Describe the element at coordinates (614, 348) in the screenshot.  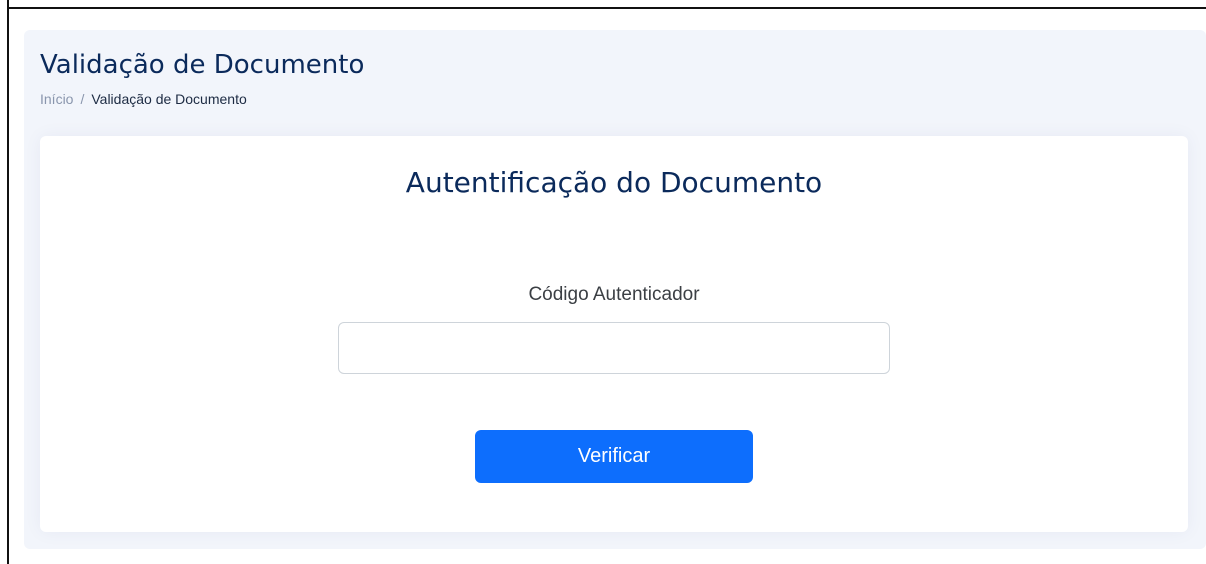
I see `authentication-code-input` at that location.